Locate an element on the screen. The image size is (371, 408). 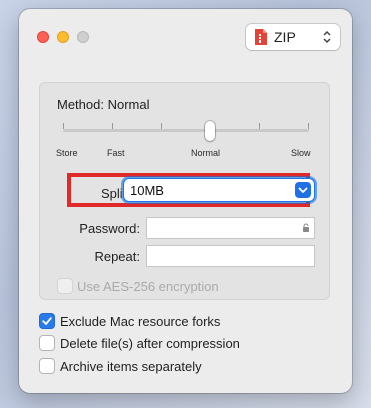
exclude-resource-forks-checkbox is located at coordinates (47, 321).